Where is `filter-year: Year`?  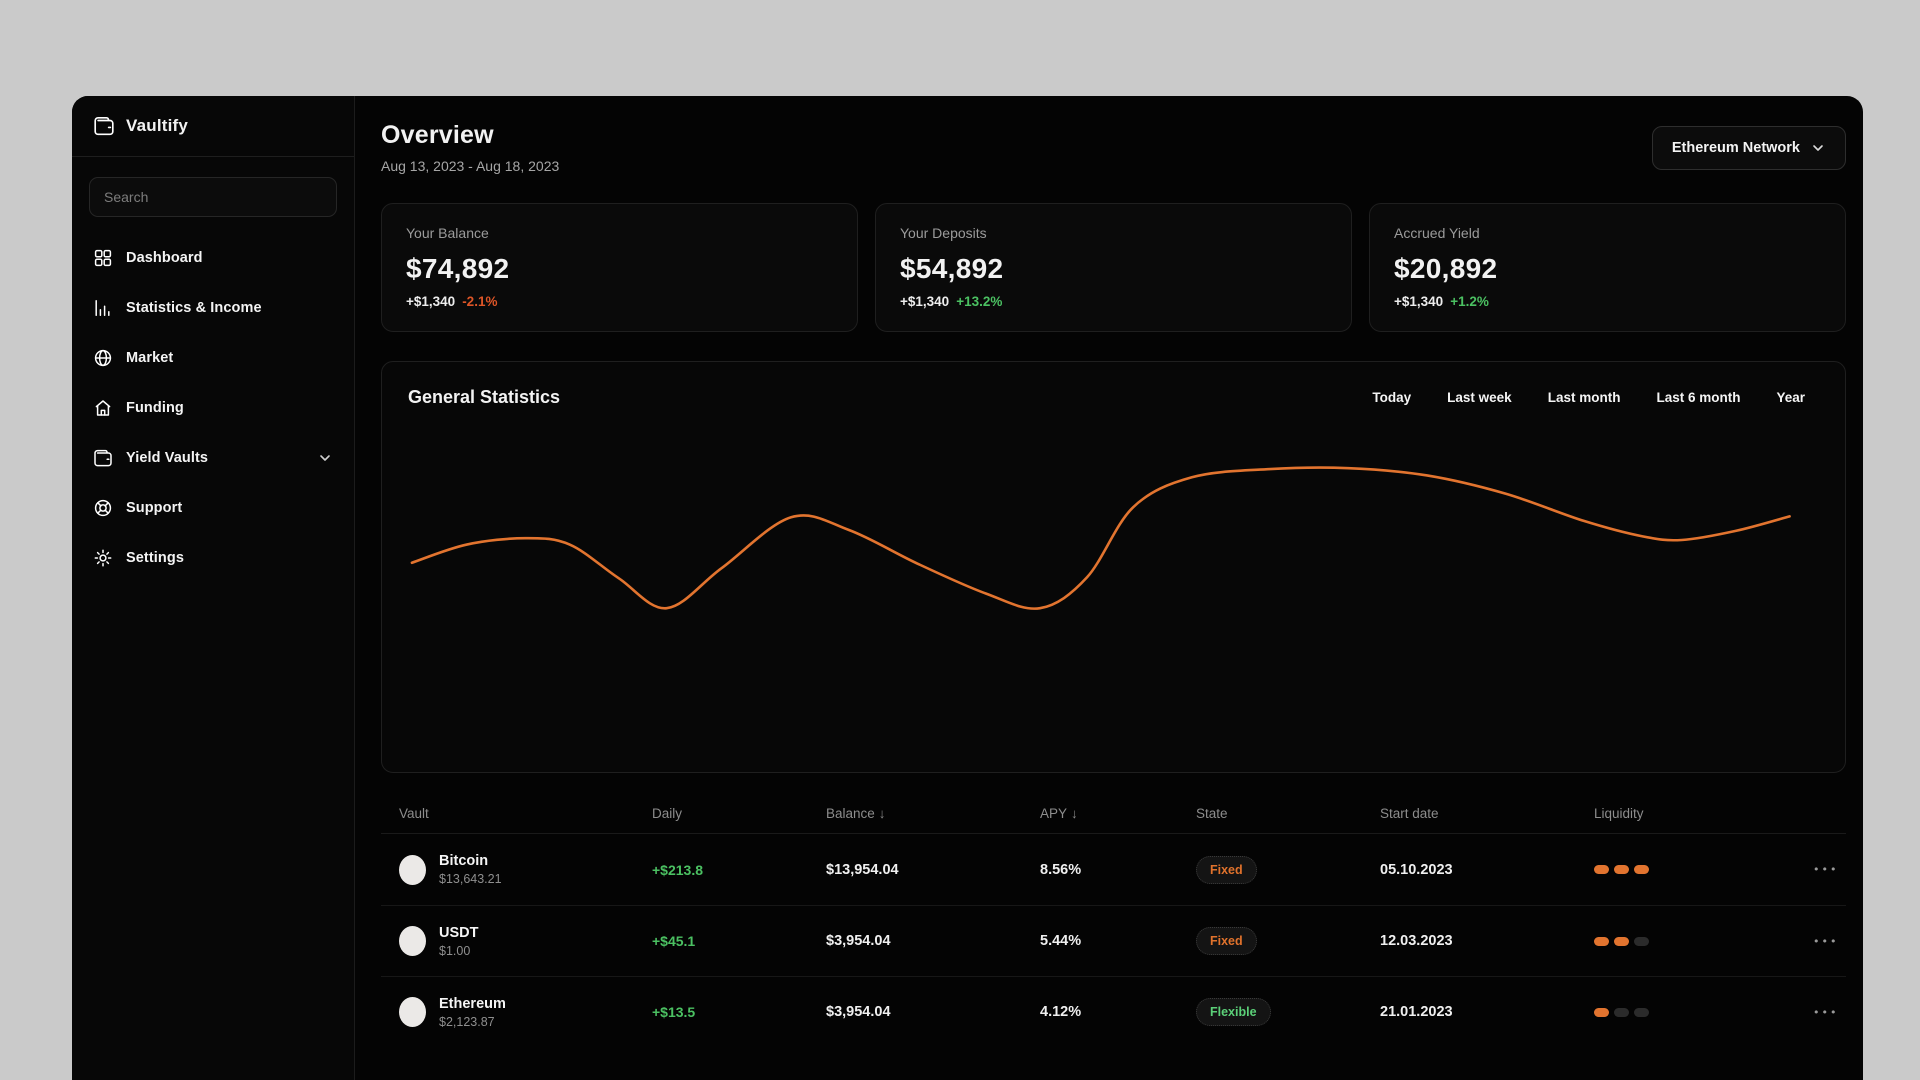
filter-year: Year is located at coordinates (1790, 397).